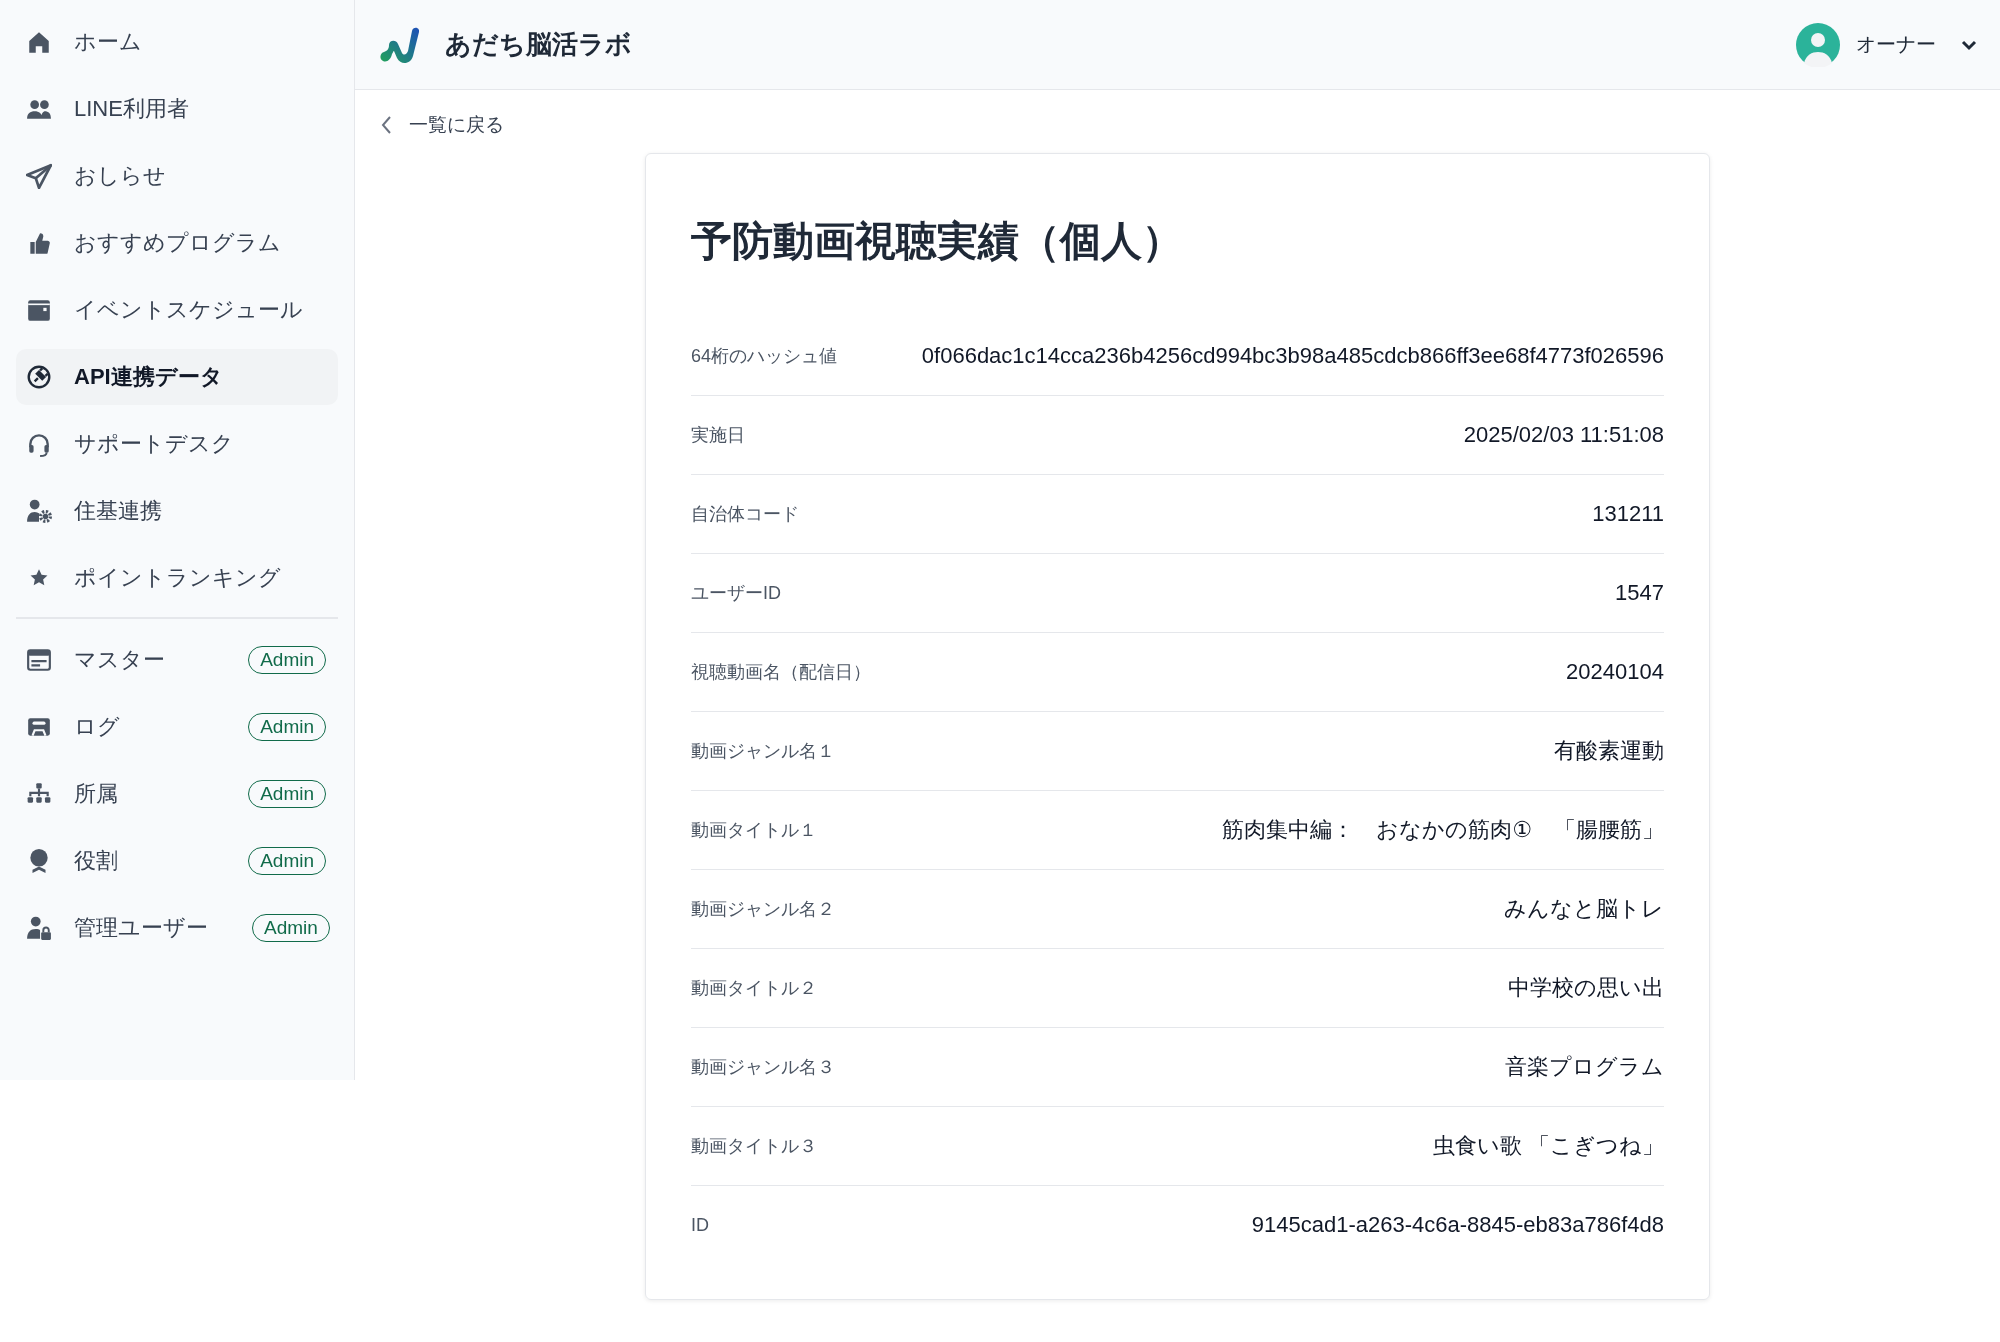 Image resolution: width=2000 pixels, height=1342 pixels. What do you see at coordinates (1586, 988) in the screenshot?
I see `field-value: 中学校の思い出` at bounding box center [1586, 988].